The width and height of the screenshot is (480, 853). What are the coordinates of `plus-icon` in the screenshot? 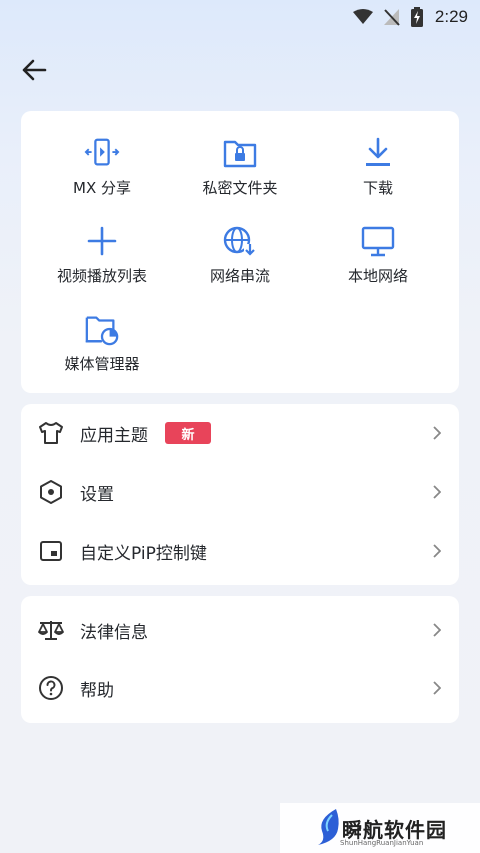 It's located at (102, 241).